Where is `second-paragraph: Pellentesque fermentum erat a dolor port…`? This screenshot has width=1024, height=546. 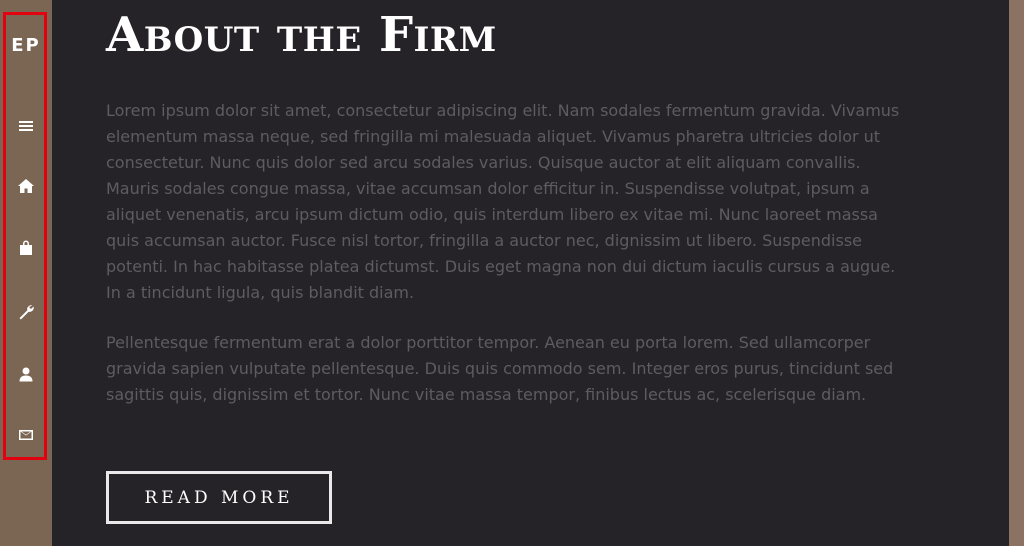 second-paragraph: Pellentesque fermentum erat a dolor port… is located at coordinates (500, 368).